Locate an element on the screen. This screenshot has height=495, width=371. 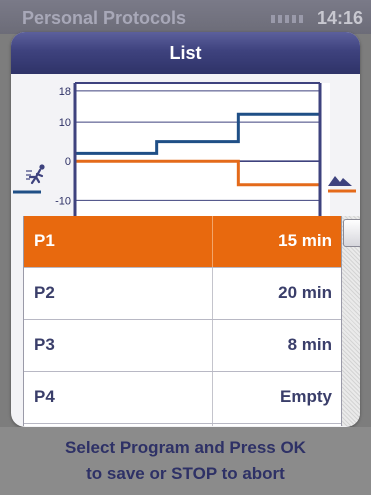
program-name: P4 is located at coordinates (44, 396).